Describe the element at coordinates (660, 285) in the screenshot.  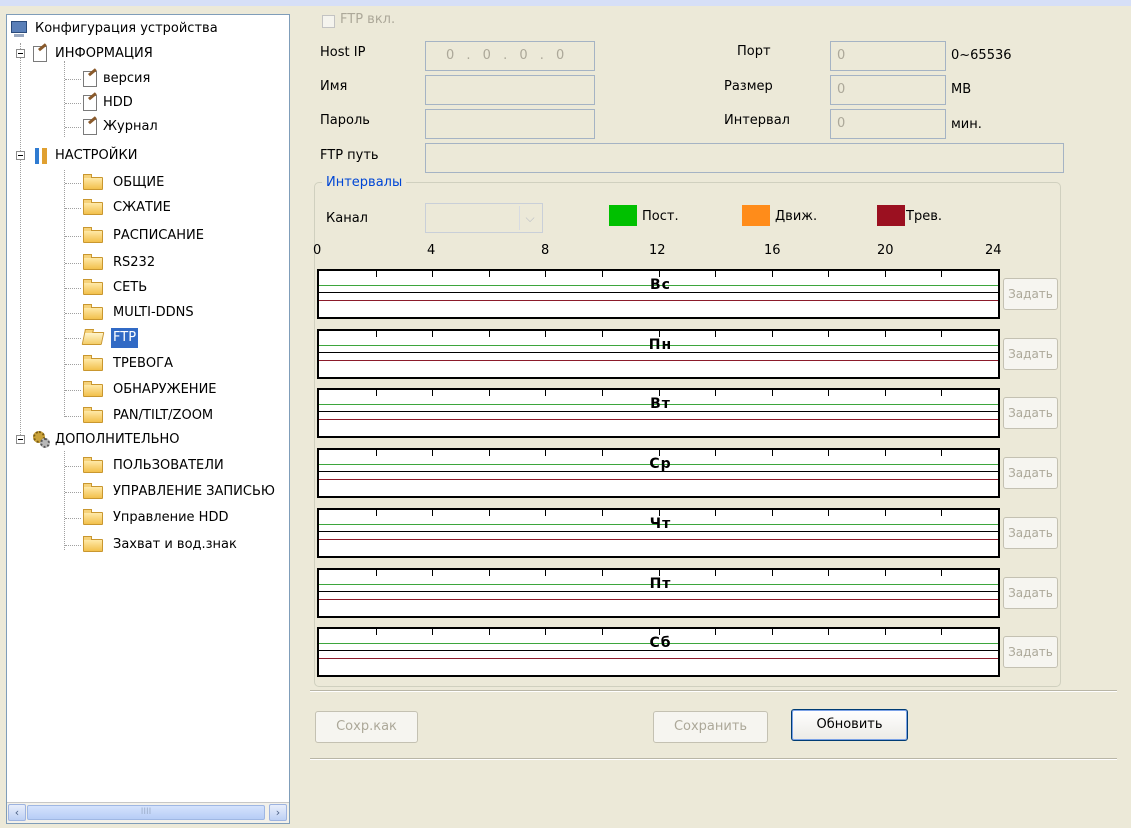
I see `day-label: Вс` at that location.